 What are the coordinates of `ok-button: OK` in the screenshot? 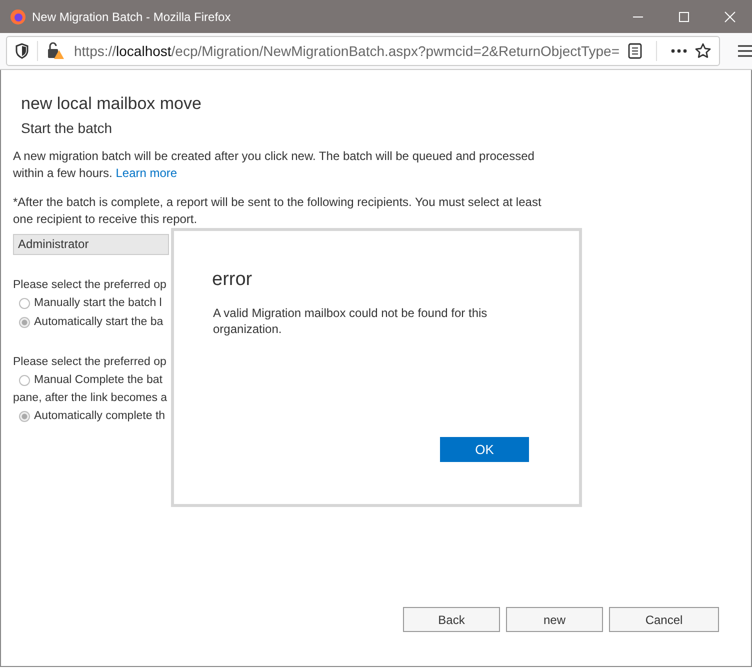 It's located at (484, 449).